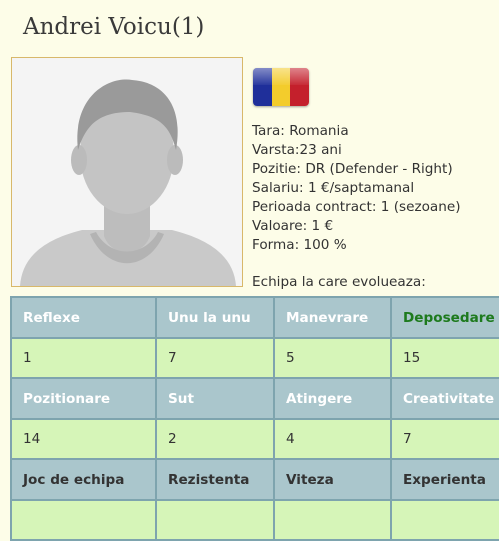  I want to click on info-position: Pozitie: DR (Defender - Right), so click(352, 169).